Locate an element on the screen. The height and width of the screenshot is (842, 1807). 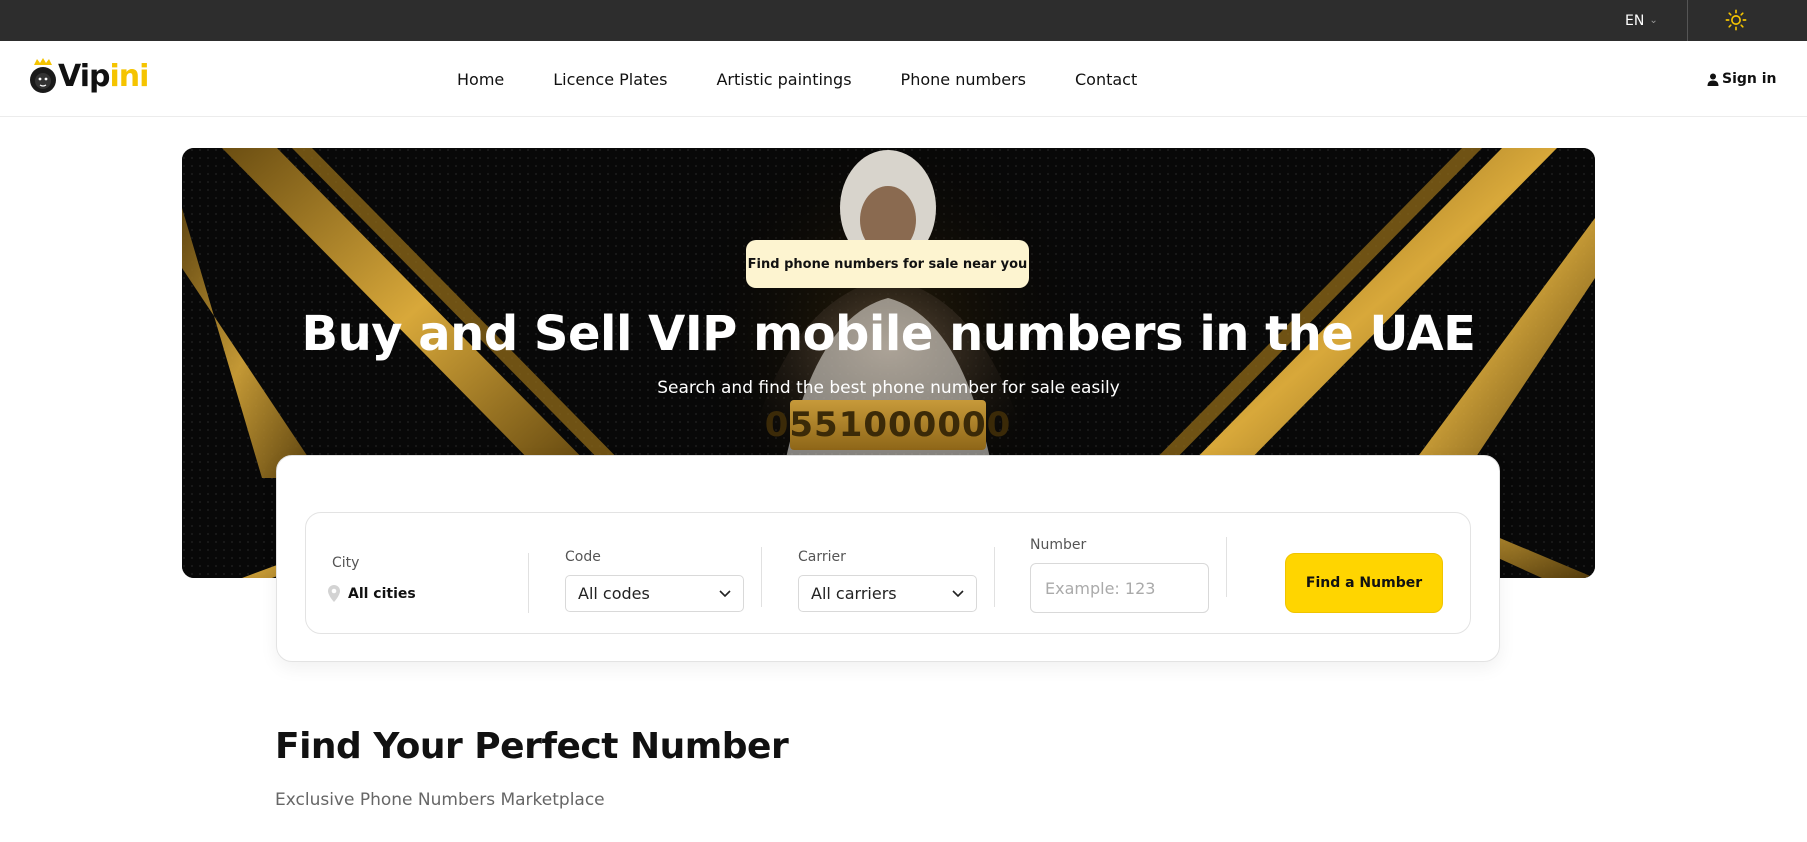
sign-in-label: Sign in is located at coordinates (1749, 79).